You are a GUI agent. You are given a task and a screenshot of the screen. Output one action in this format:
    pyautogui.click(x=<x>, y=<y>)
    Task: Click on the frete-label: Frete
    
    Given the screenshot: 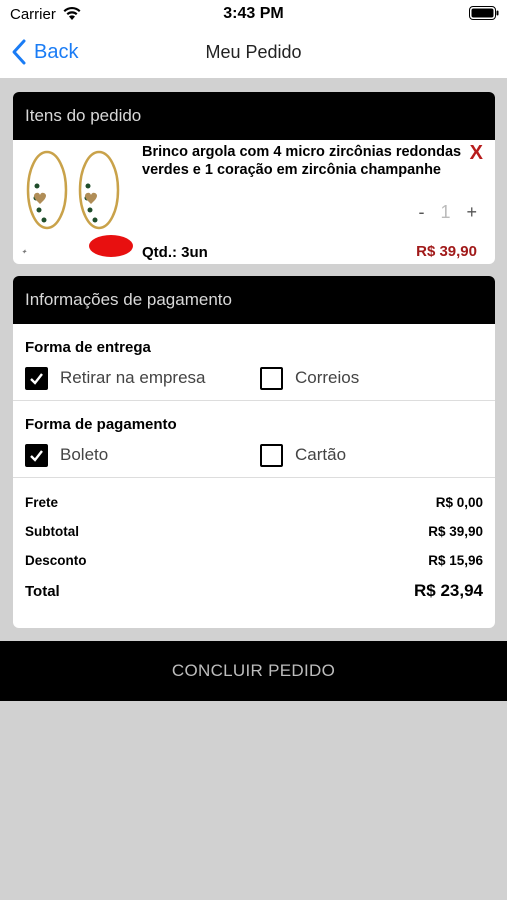 What is the action you would take?
    pyautogui.click(x=42, y=502)
    